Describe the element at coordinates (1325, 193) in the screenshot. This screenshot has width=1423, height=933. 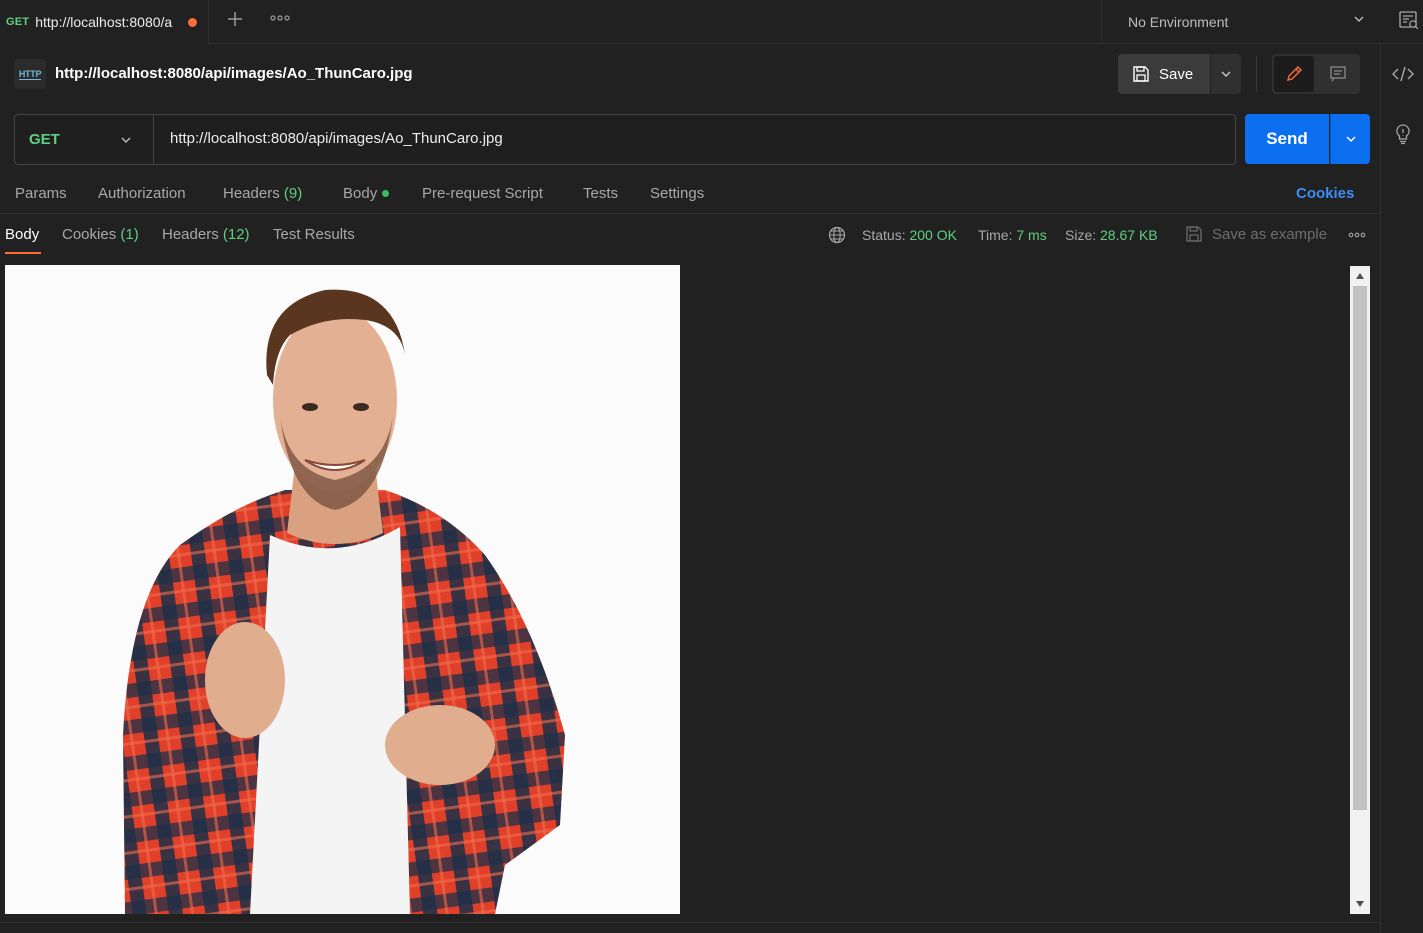
I see `cookies-link: Cookies` at that location.